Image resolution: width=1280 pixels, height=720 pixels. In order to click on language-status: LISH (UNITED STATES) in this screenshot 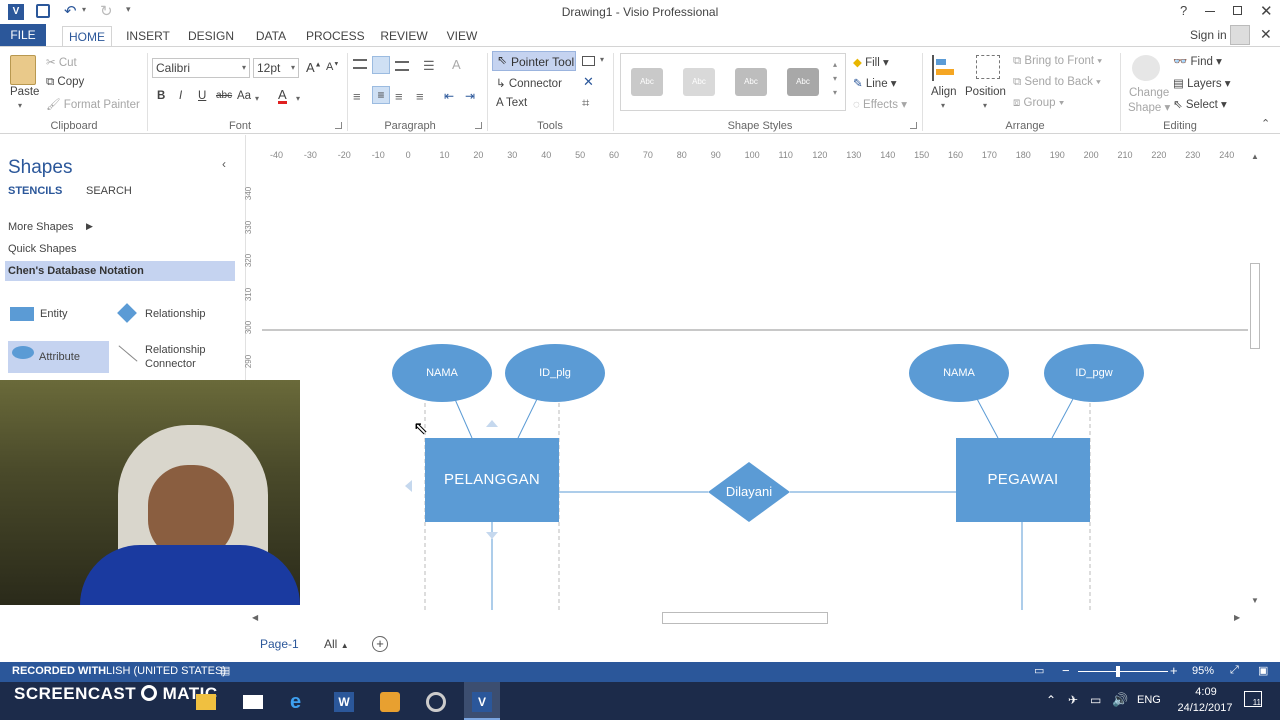, I will do `click(166, 671)`.